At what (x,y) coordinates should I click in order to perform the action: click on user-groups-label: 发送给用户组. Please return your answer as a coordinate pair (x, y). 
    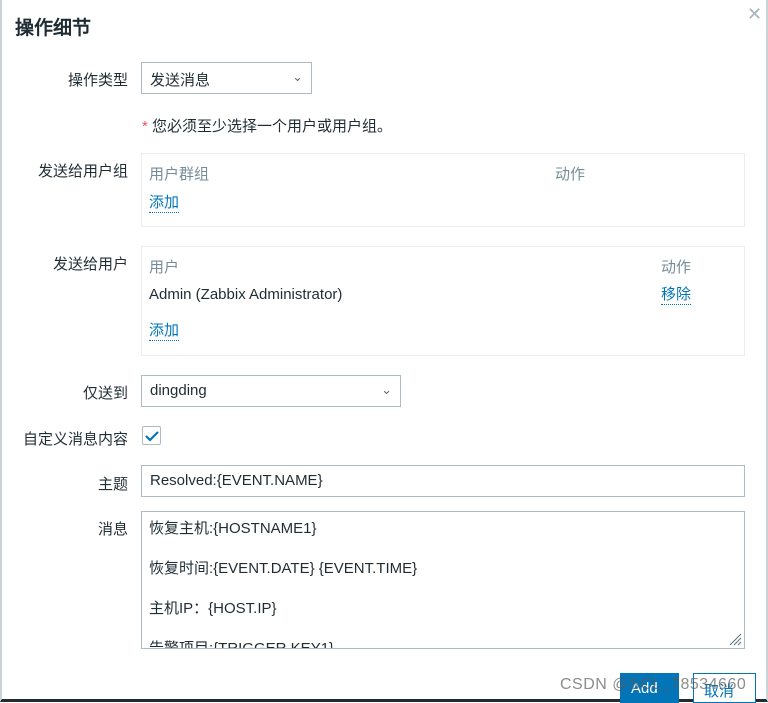
    Looking at the image, I should click on (82, 171).